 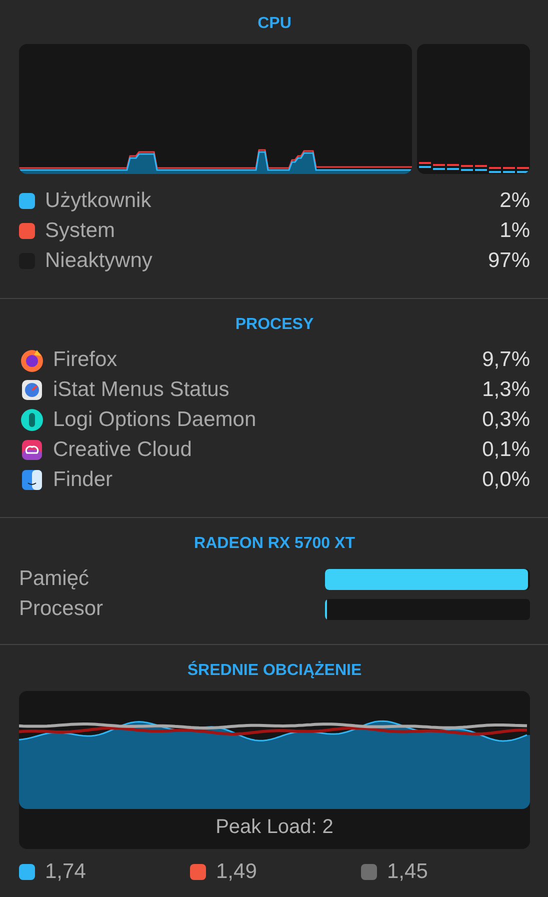 What do you see at coordinates (506, 480) in the screenshot?
I see `process-value: 0,0%` at bounding box center [506, 480].